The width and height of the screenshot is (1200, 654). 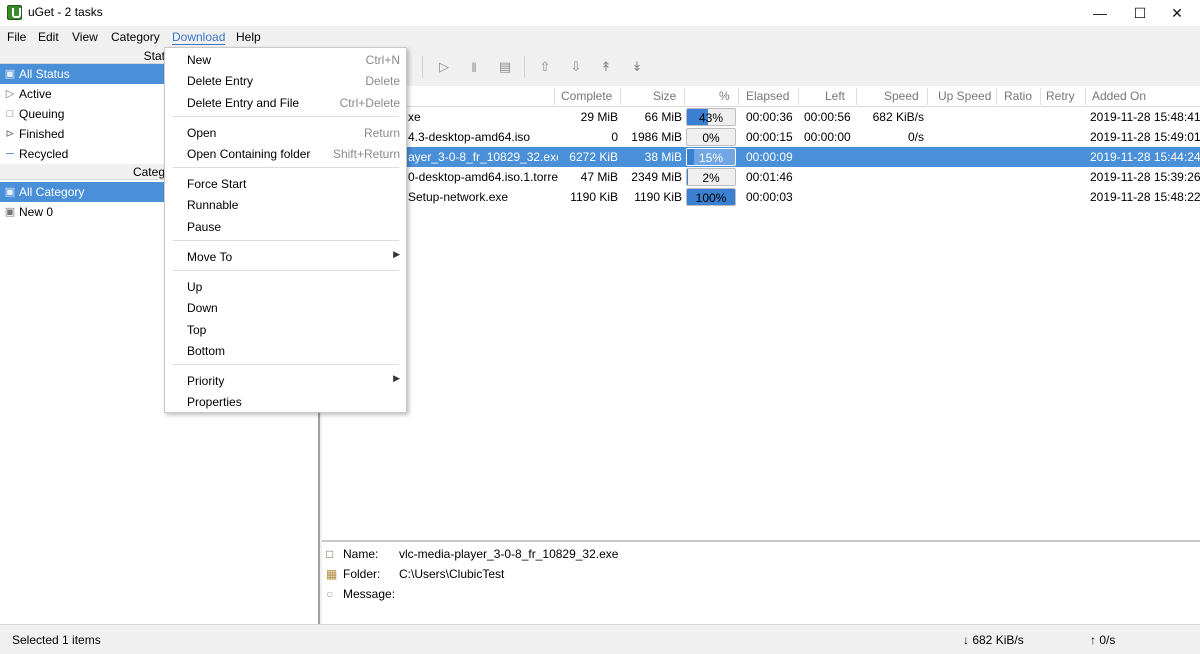 What do you see at coordinates (48, 37) in the screenshot?
I see `menu-edit: Edit` at bounding box center [48, 37].